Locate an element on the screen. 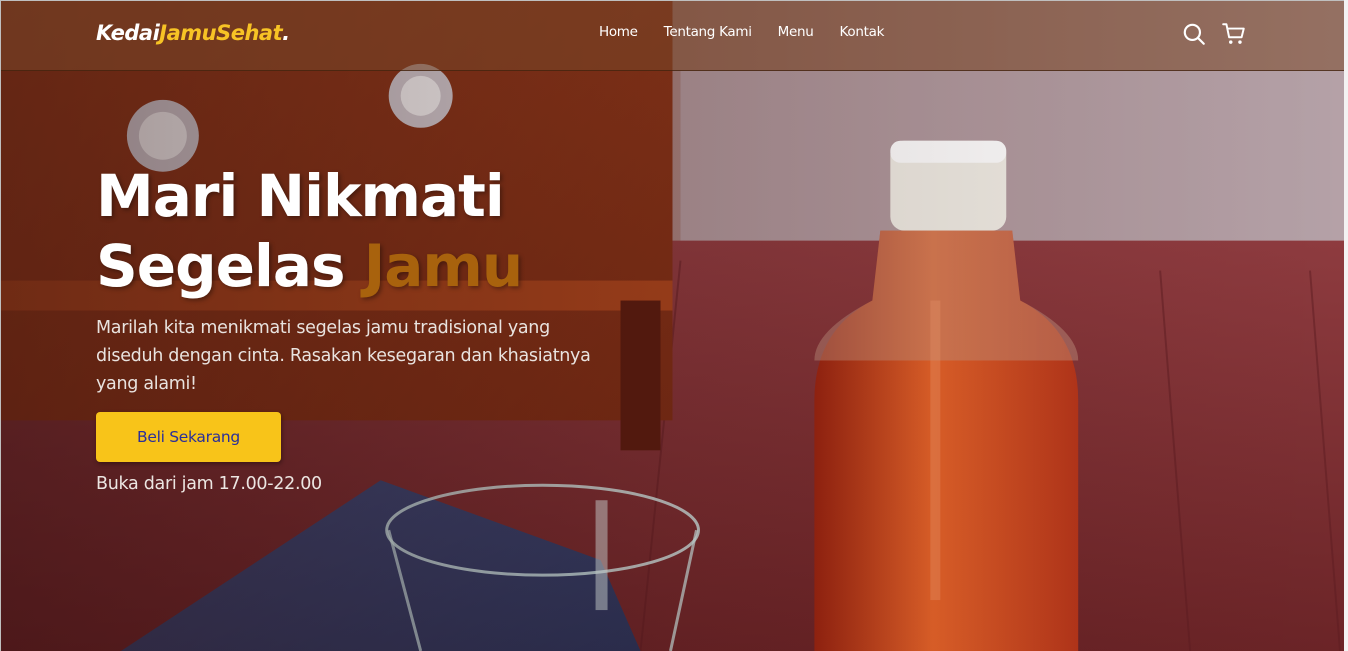  hero-title-line1: Mari Nikmati is located at coordinates (300, 196).